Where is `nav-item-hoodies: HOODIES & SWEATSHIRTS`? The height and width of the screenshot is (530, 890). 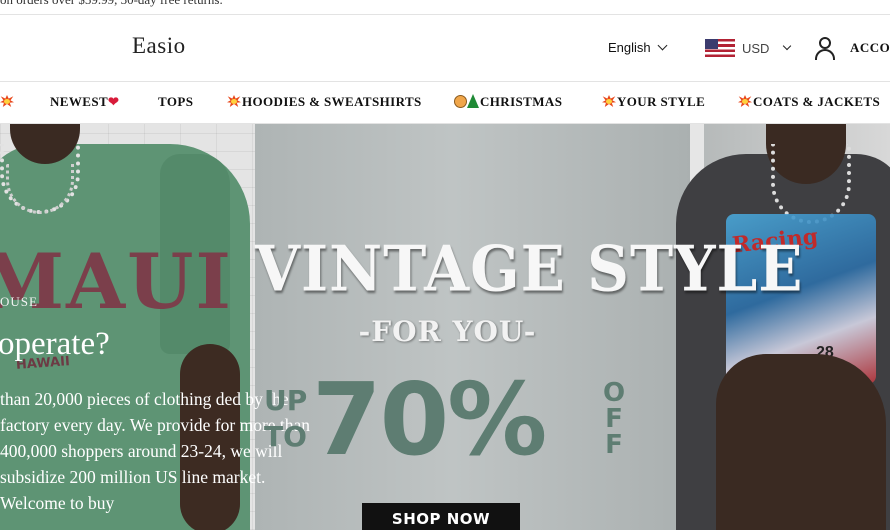
nav-item-hoodies: HOODIES & SWEATSHIRTS is located at coordinates (324, 102).